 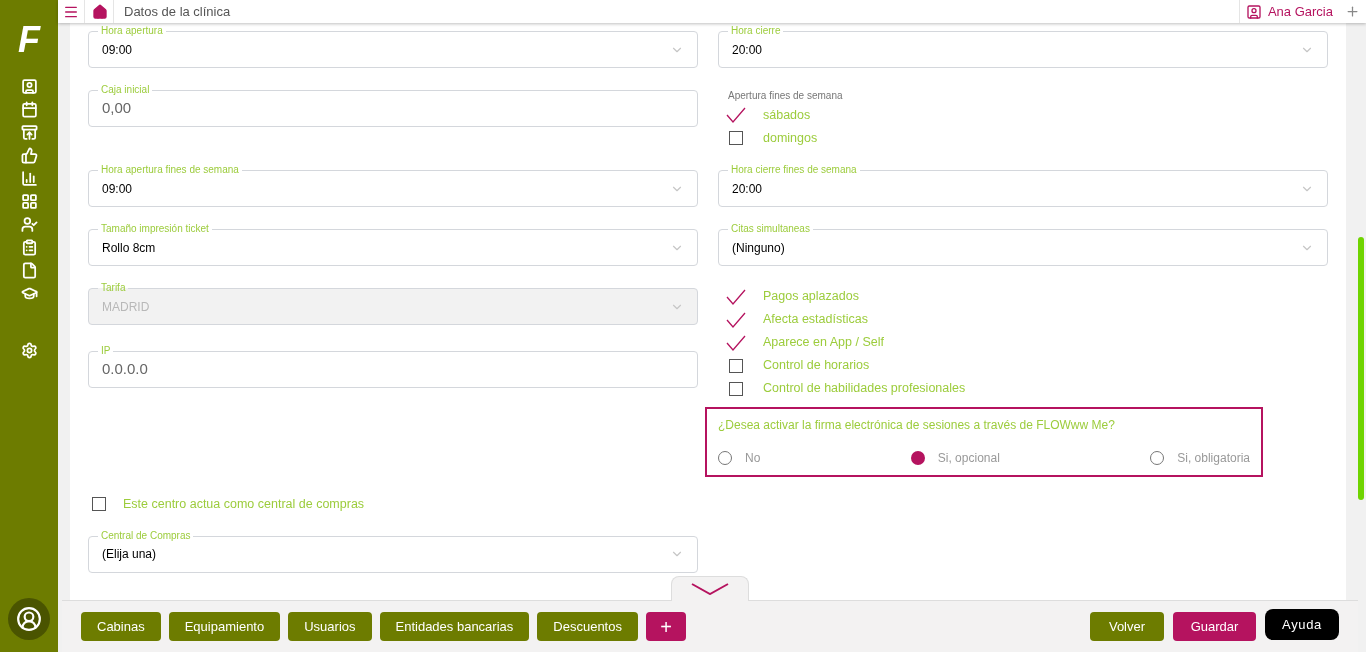 What do you see at coordinates (1302, 624) in the screenshot?
I see `help-button: Ayuda` at bounding box center [1302, 624].